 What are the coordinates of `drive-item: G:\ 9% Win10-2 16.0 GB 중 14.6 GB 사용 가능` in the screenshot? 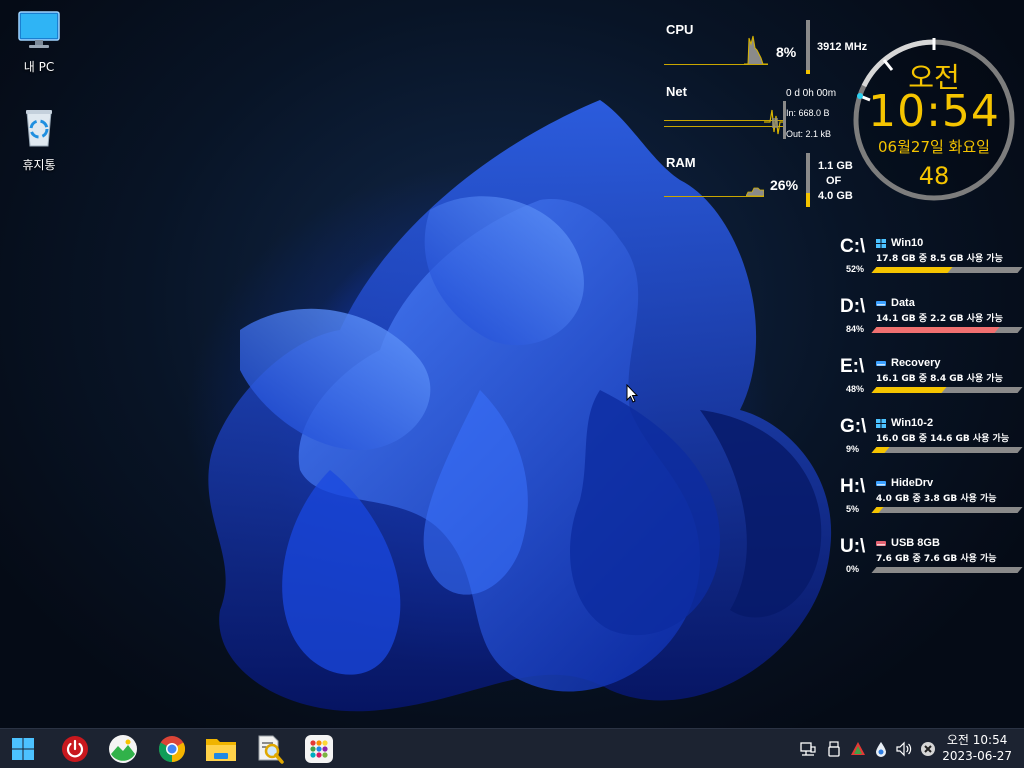 It's located at (929, 444).